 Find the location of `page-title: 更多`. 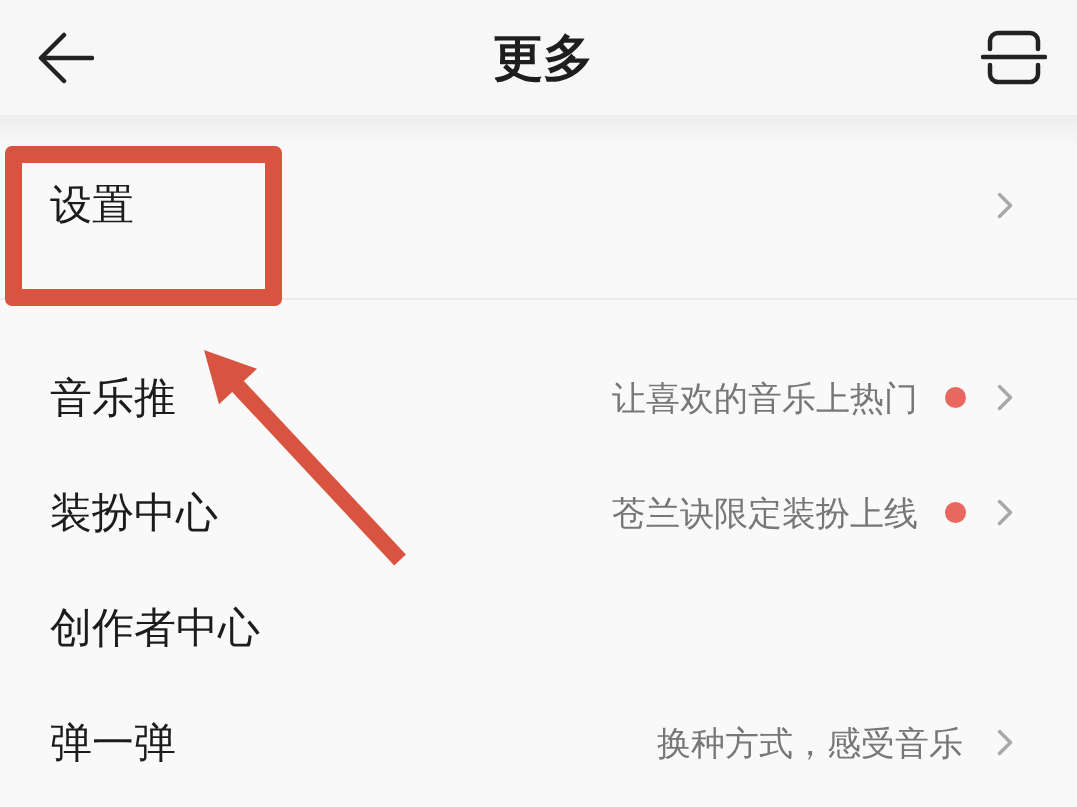

page-title: 更多 is located at coordinates (542, 57).